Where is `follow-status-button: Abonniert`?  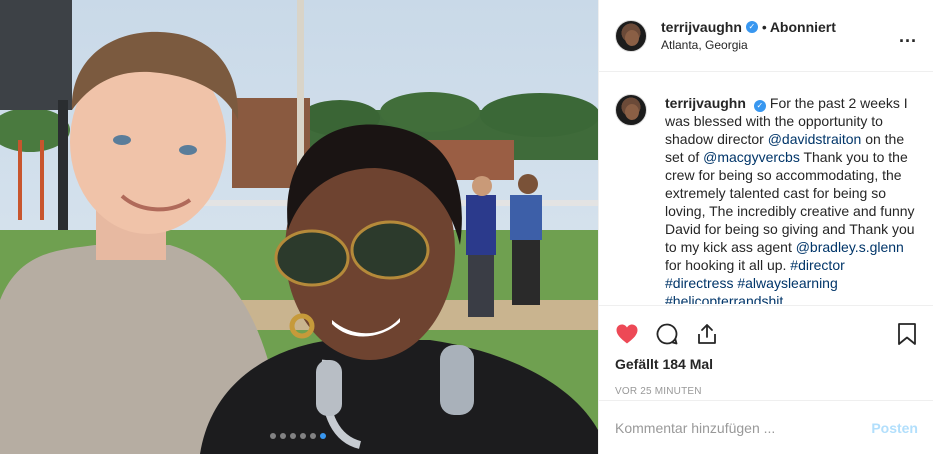 follow-status-button: Abonniert is located at coordinates (803, 27).